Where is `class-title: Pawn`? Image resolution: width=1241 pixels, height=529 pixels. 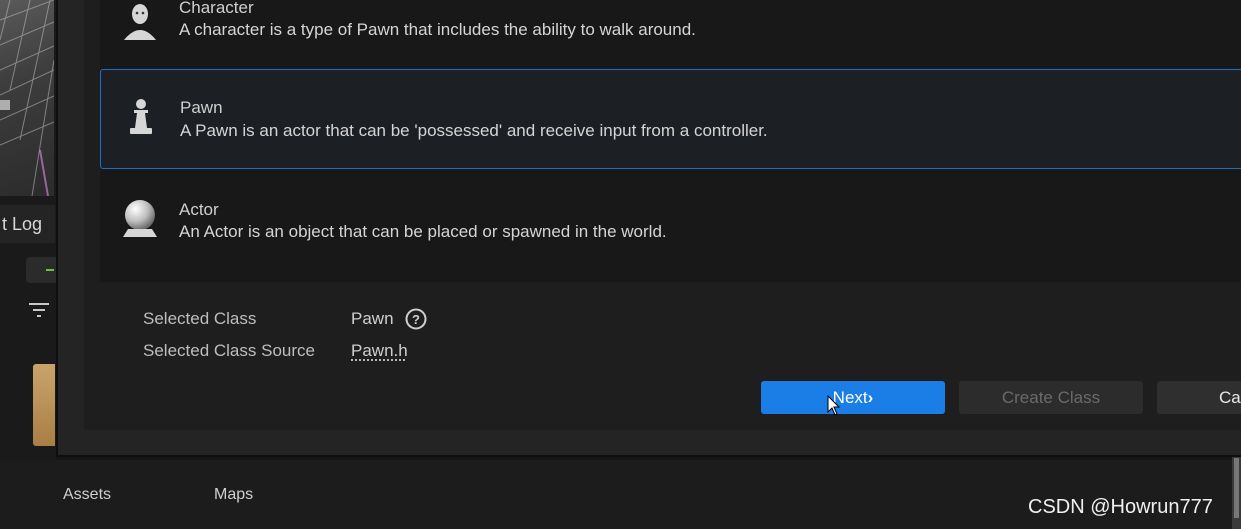
class-title: Pawn is located at coordinates (201, 108).